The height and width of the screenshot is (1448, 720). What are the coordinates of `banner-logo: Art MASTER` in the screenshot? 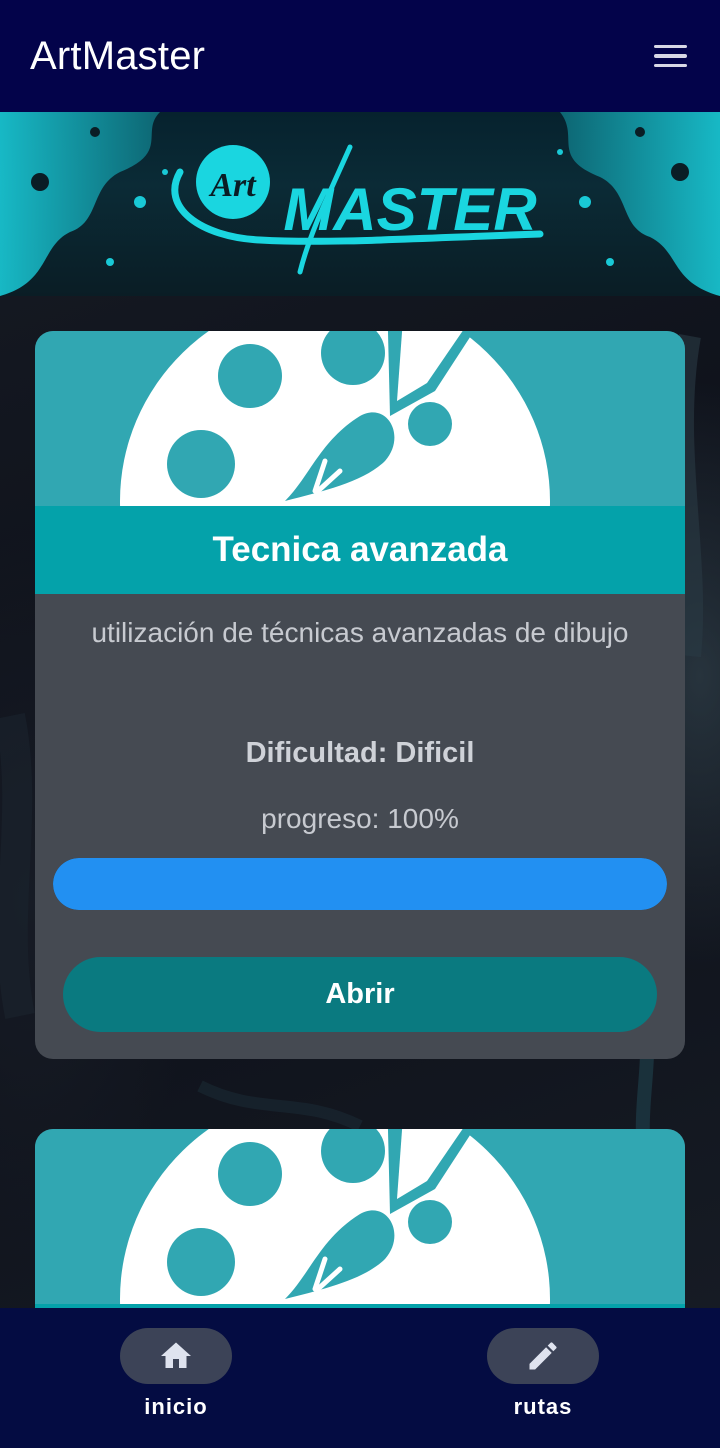 It's located at (360, 204).